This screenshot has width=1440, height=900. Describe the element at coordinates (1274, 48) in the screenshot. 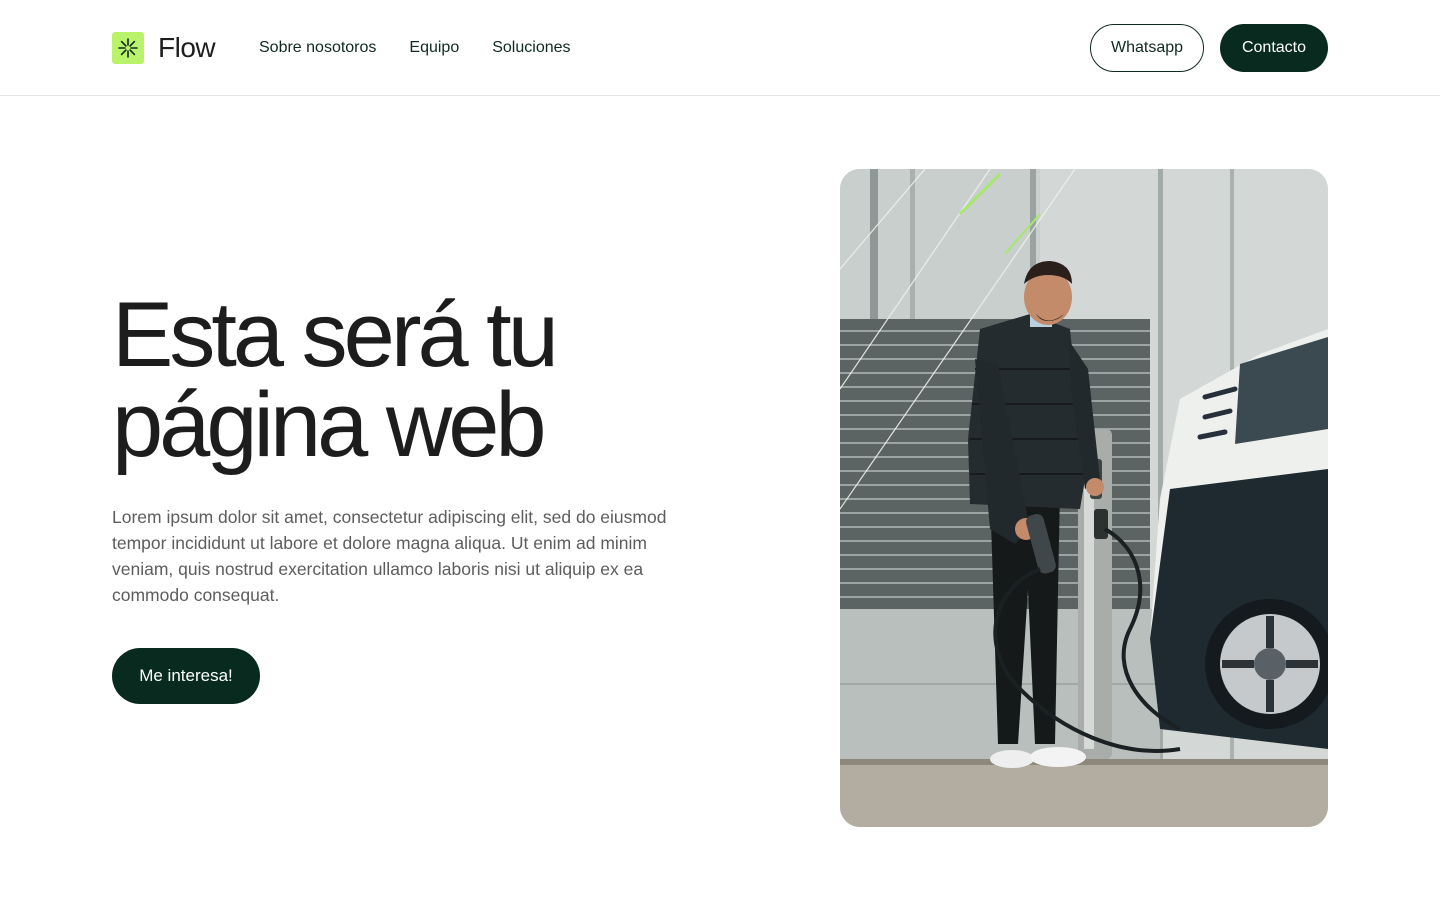

I see `contact-button: Contacto` at that location.